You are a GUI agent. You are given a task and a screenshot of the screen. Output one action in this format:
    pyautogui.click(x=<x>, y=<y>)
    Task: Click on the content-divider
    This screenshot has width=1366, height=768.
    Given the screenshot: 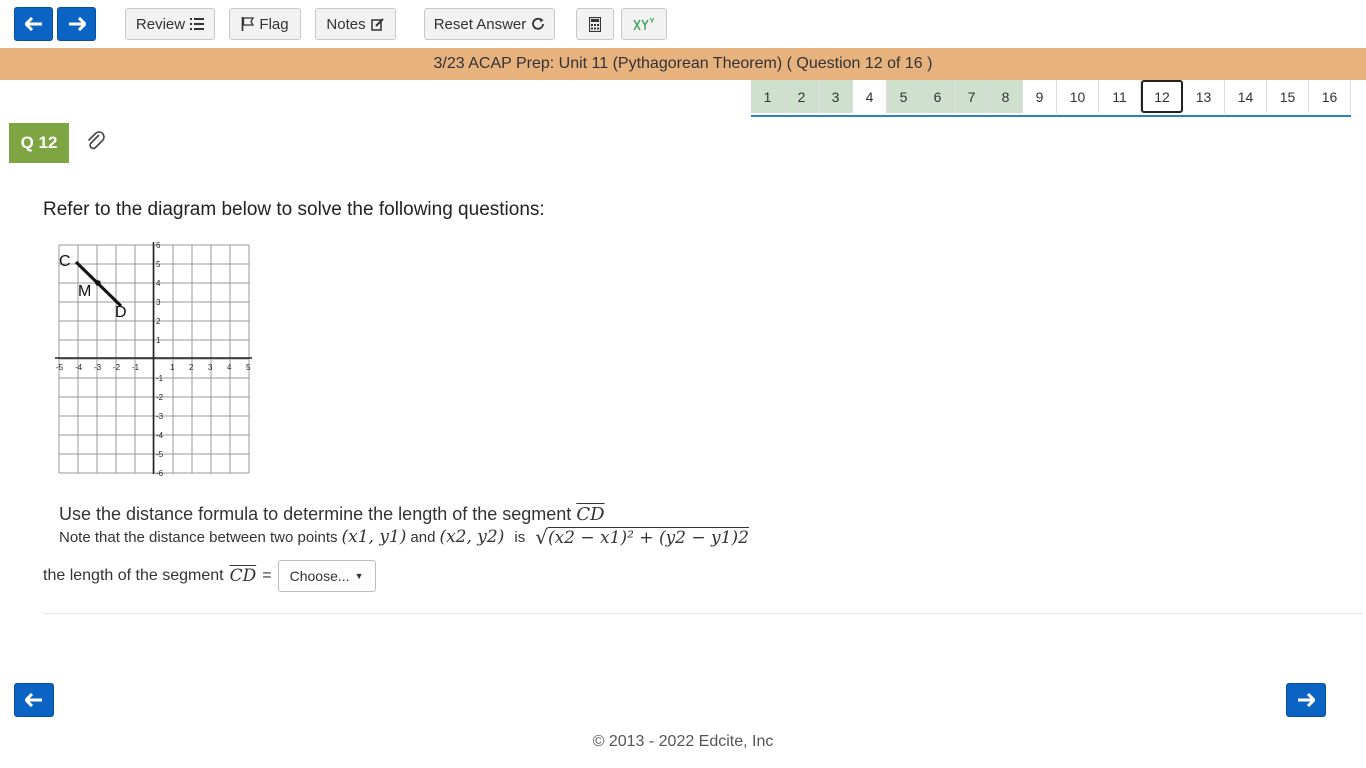 What is the action you would take?
    pyautogui.click(x=703, y=613)
    